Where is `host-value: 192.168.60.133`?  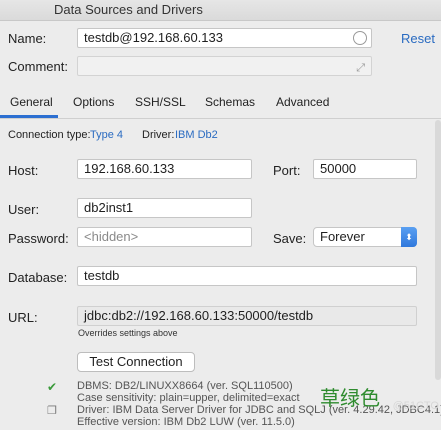
host-value: 192.168.60.133 is located at coordinates (129, 168).